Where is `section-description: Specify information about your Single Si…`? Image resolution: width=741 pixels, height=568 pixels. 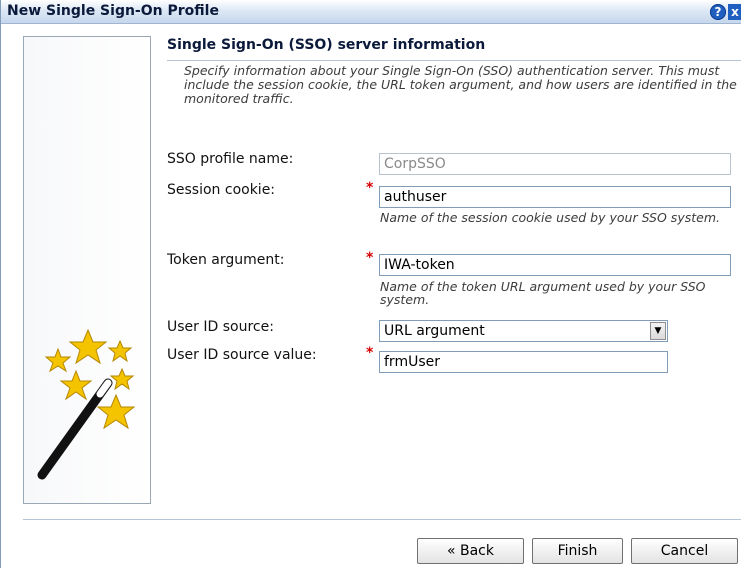
section-description: Specify information about your Single Si… is located at coordinates (460, 84).